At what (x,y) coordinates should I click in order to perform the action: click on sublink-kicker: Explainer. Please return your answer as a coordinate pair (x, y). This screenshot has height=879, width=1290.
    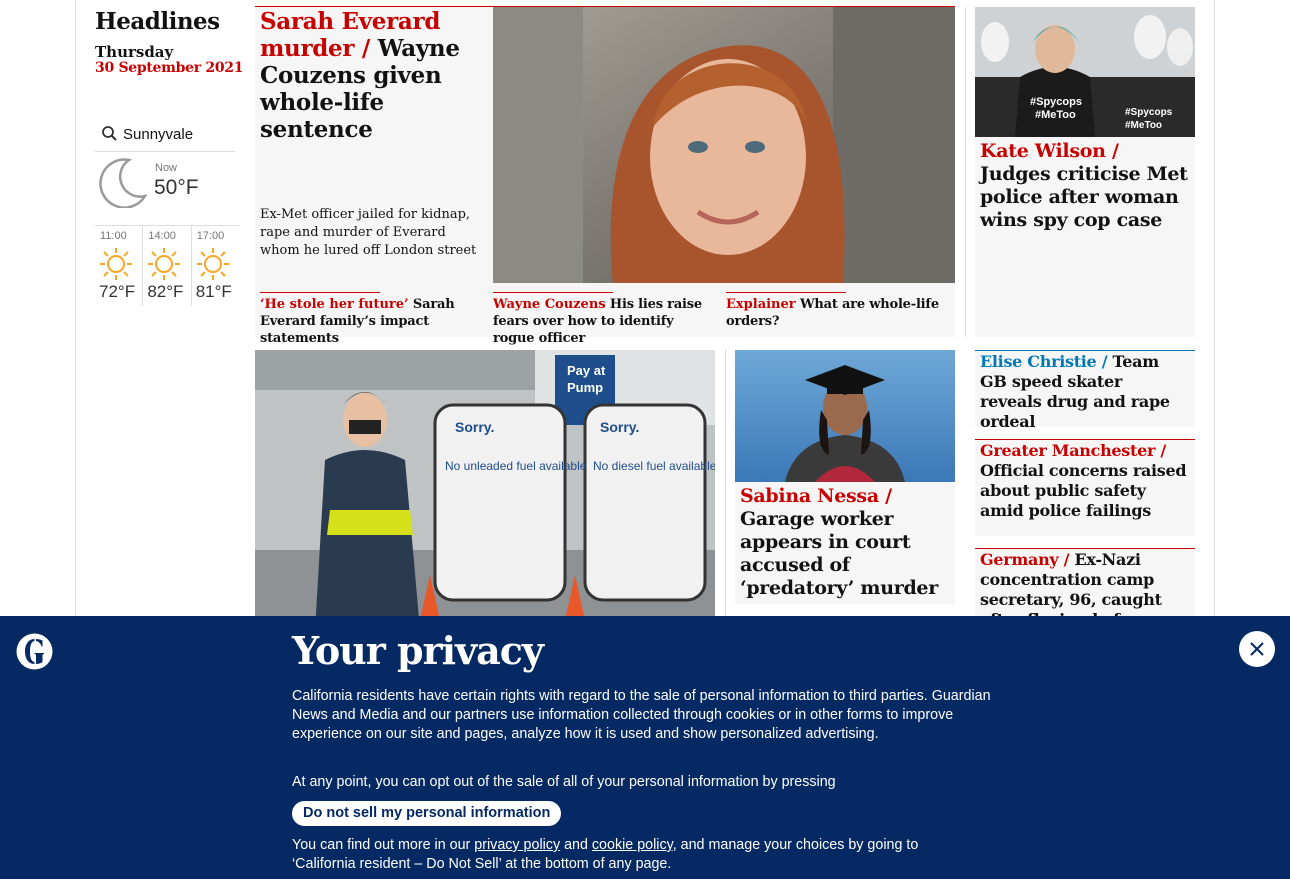
    Looking at the image, I should click on (761, 304).